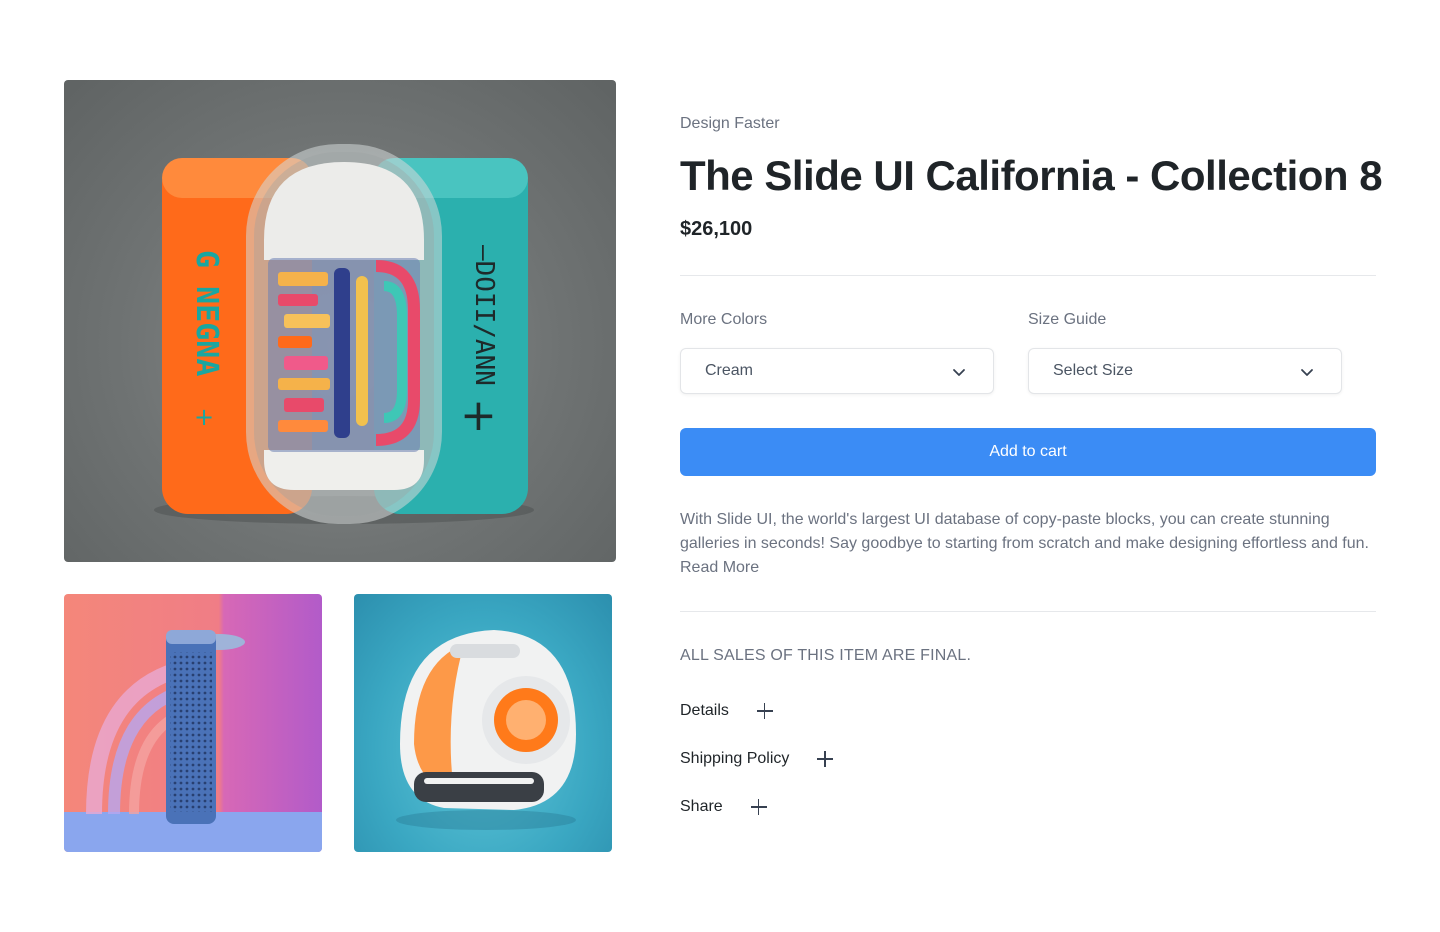  I want to click on accordion-shipping-label: Shipping Policy, so click(735, 758).